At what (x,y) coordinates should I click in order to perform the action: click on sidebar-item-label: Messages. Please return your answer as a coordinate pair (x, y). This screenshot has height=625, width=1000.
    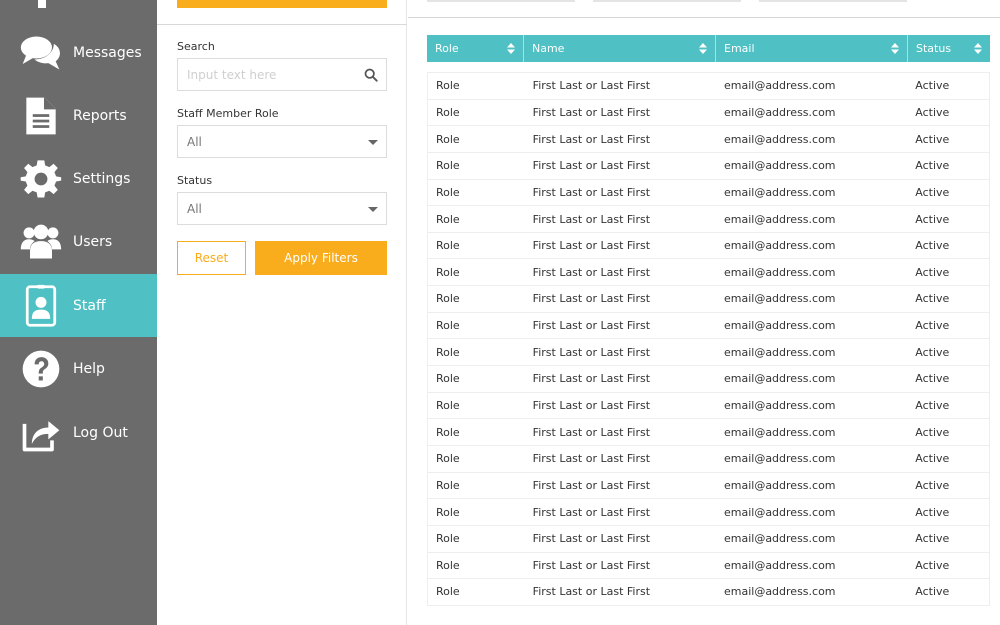
    Looking at the image, I should click on (107, 52).